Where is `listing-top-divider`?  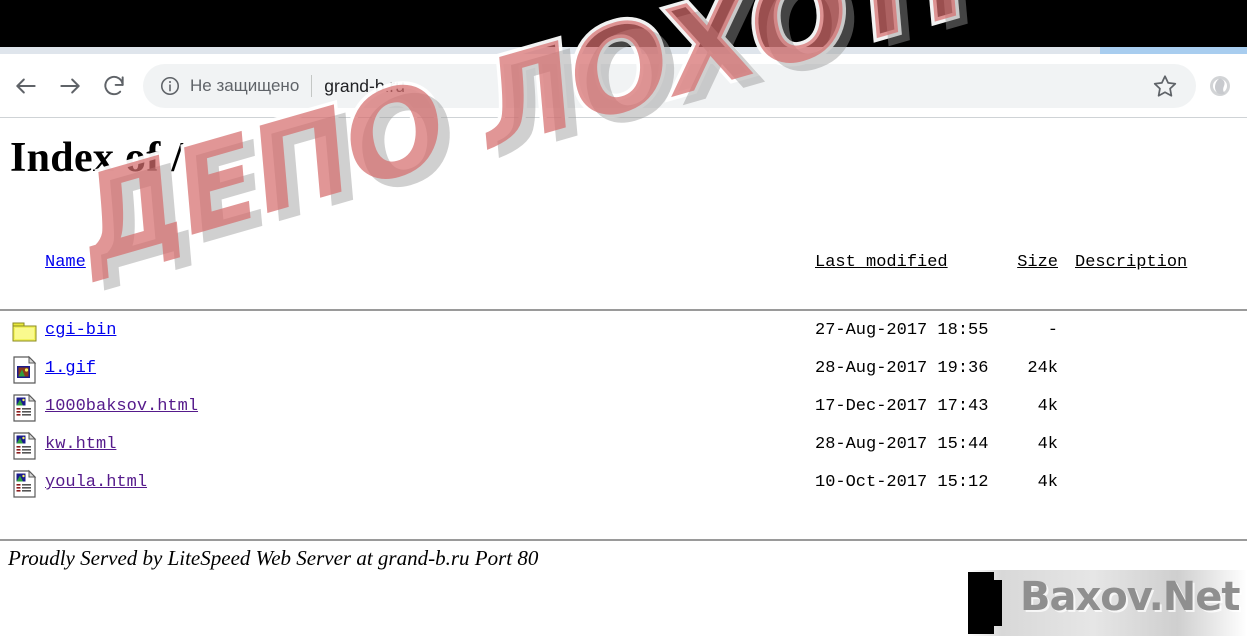 listing-top-divider is located at coordinates (623, 310).